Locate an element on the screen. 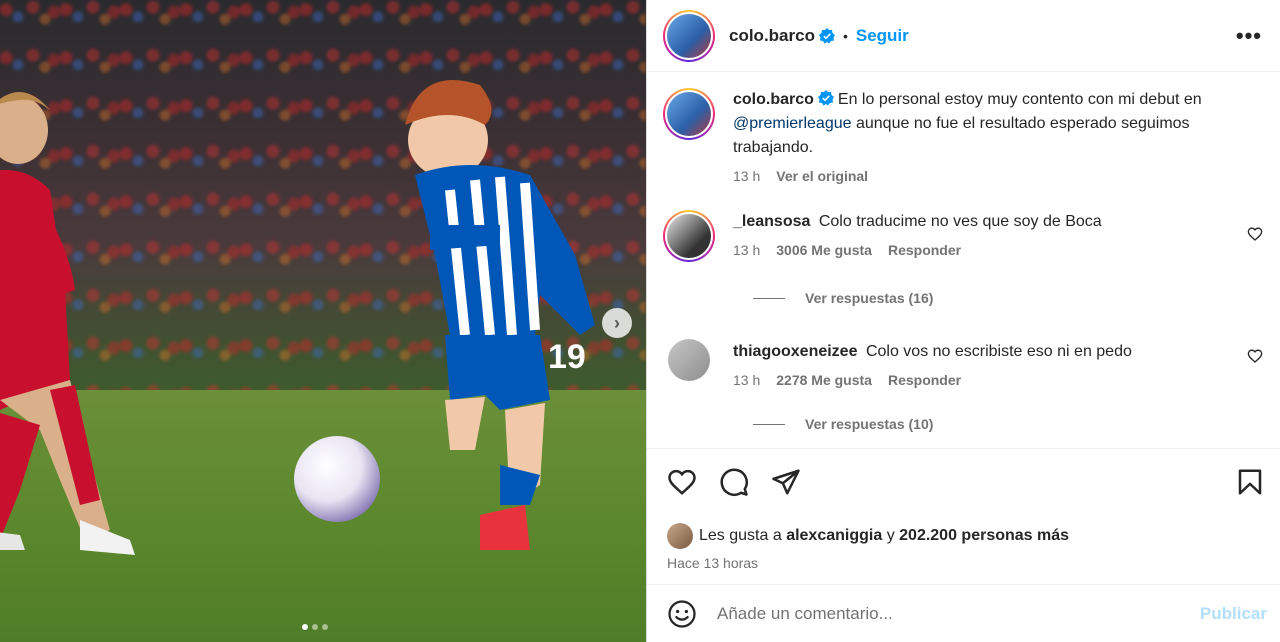 The image size is (1280, 642). caption-meta: 13 h Ver el original is located at coordinates (983, 176).